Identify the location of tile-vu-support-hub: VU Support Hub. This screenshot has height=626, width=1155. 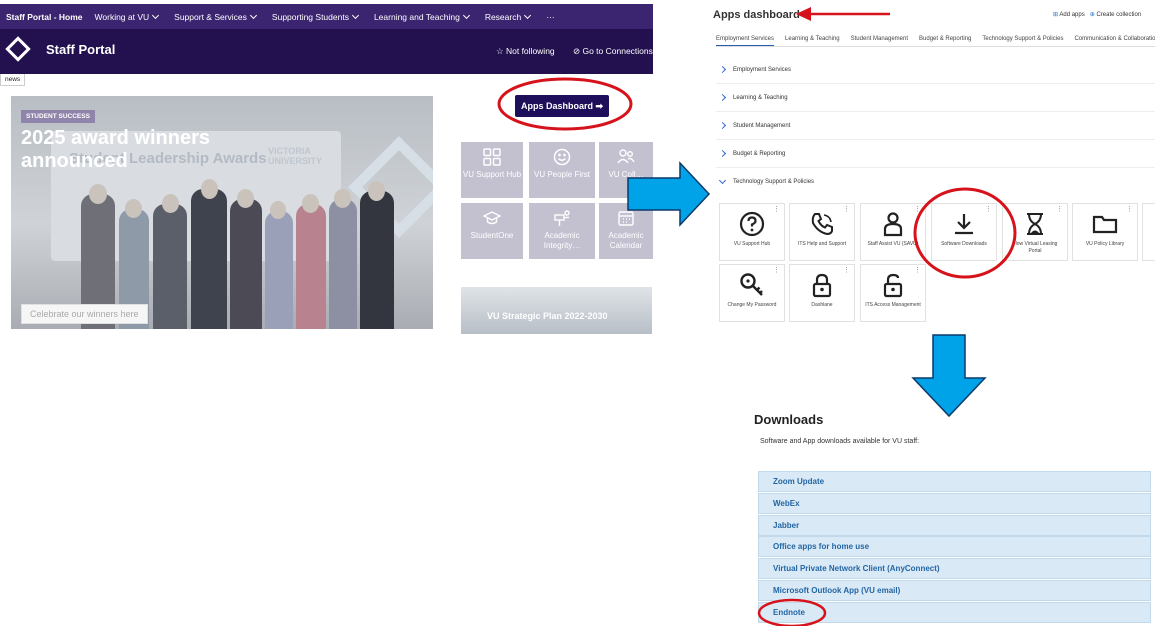
(492, 170).